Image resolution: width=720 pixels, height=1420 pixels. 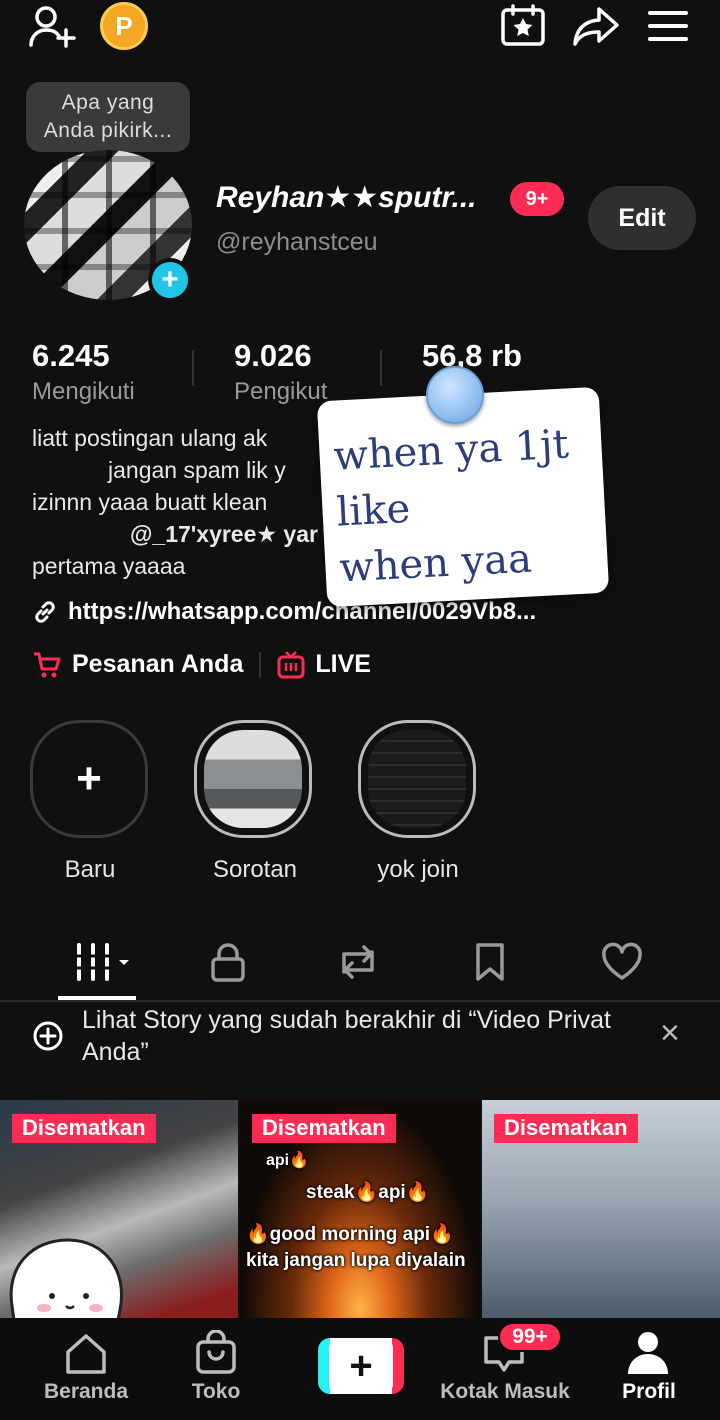 I want to click on videos-grid-icon, so click(x=103, y=962).